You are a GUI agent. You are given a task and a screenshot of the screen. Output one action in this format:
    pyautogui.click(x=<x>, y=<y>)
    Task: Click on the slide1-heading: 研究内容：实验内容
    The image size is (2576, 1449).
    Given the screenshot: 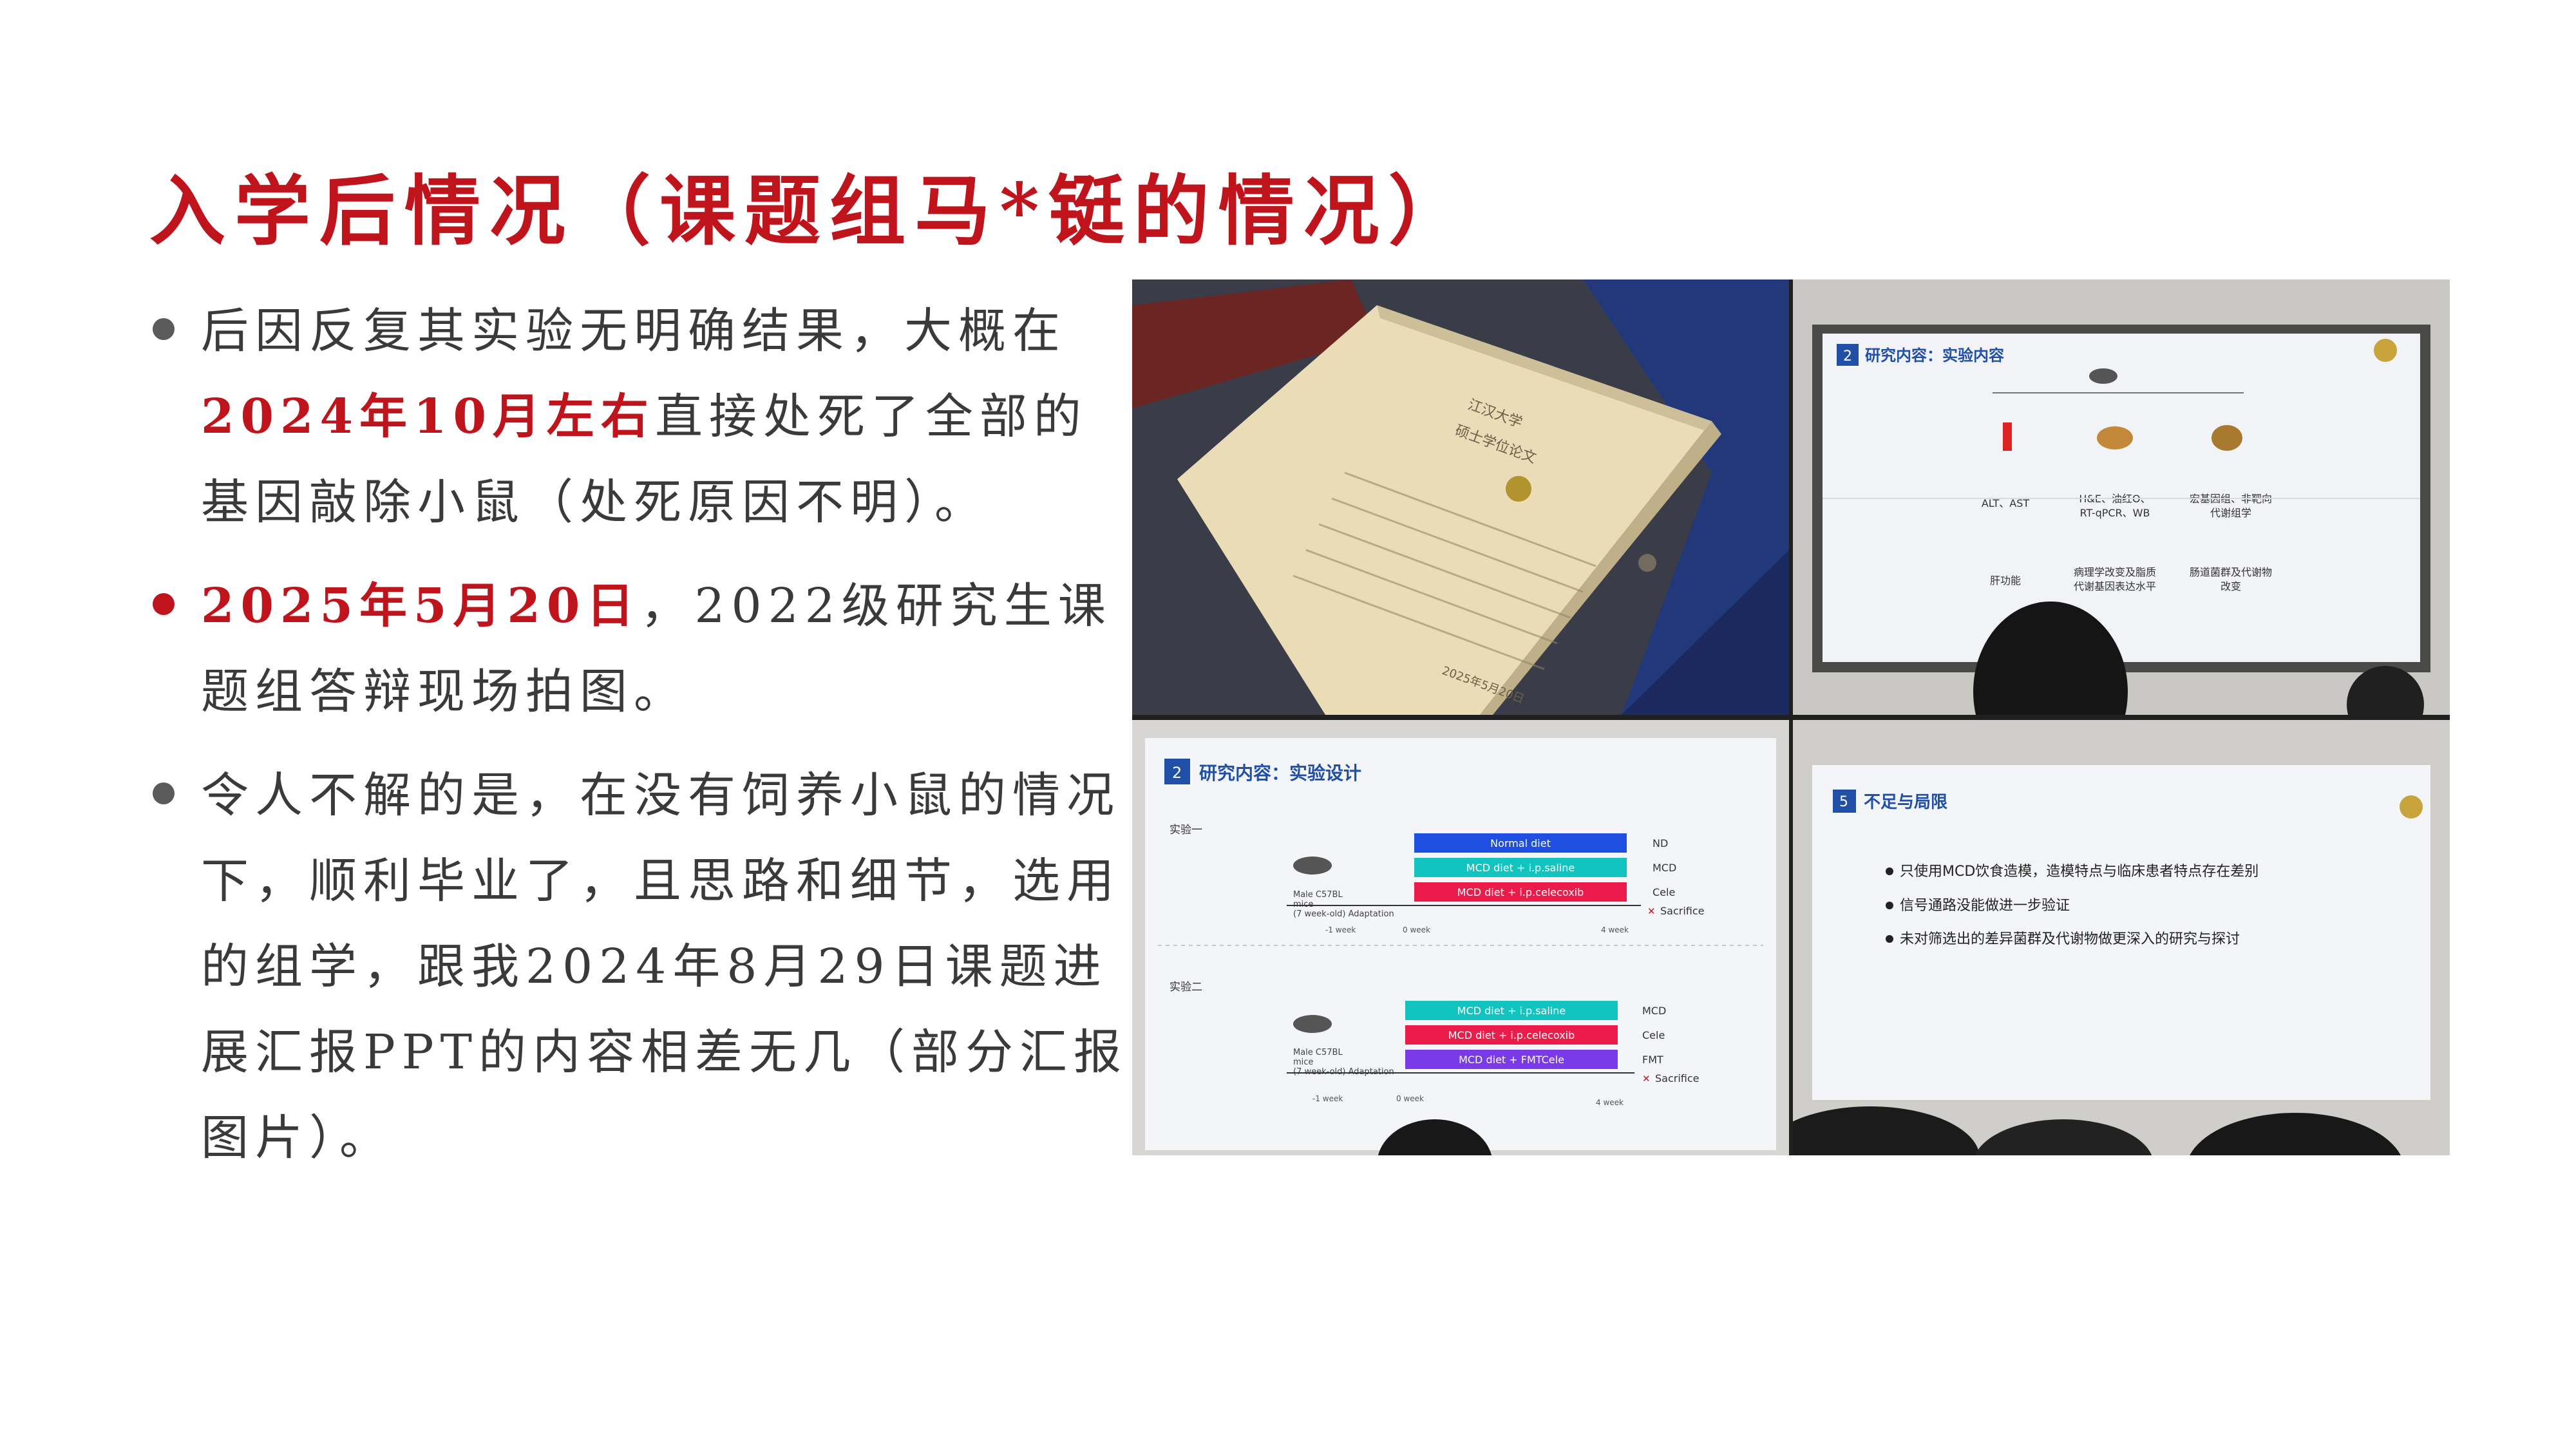 What is the action you would take?
    pyautogui.click(x=1934, y=355)
    